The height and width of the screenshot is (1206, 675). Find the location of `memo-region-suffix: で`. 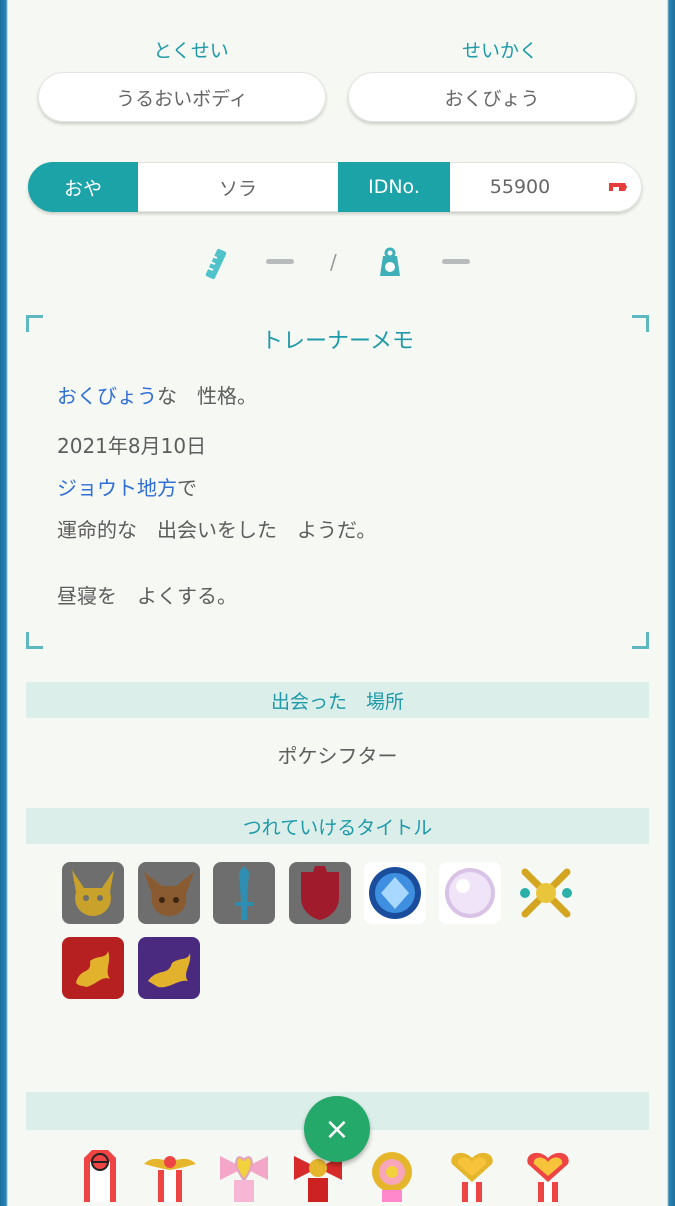

memo-region-suffix: で is located at coordinates (187, 488).